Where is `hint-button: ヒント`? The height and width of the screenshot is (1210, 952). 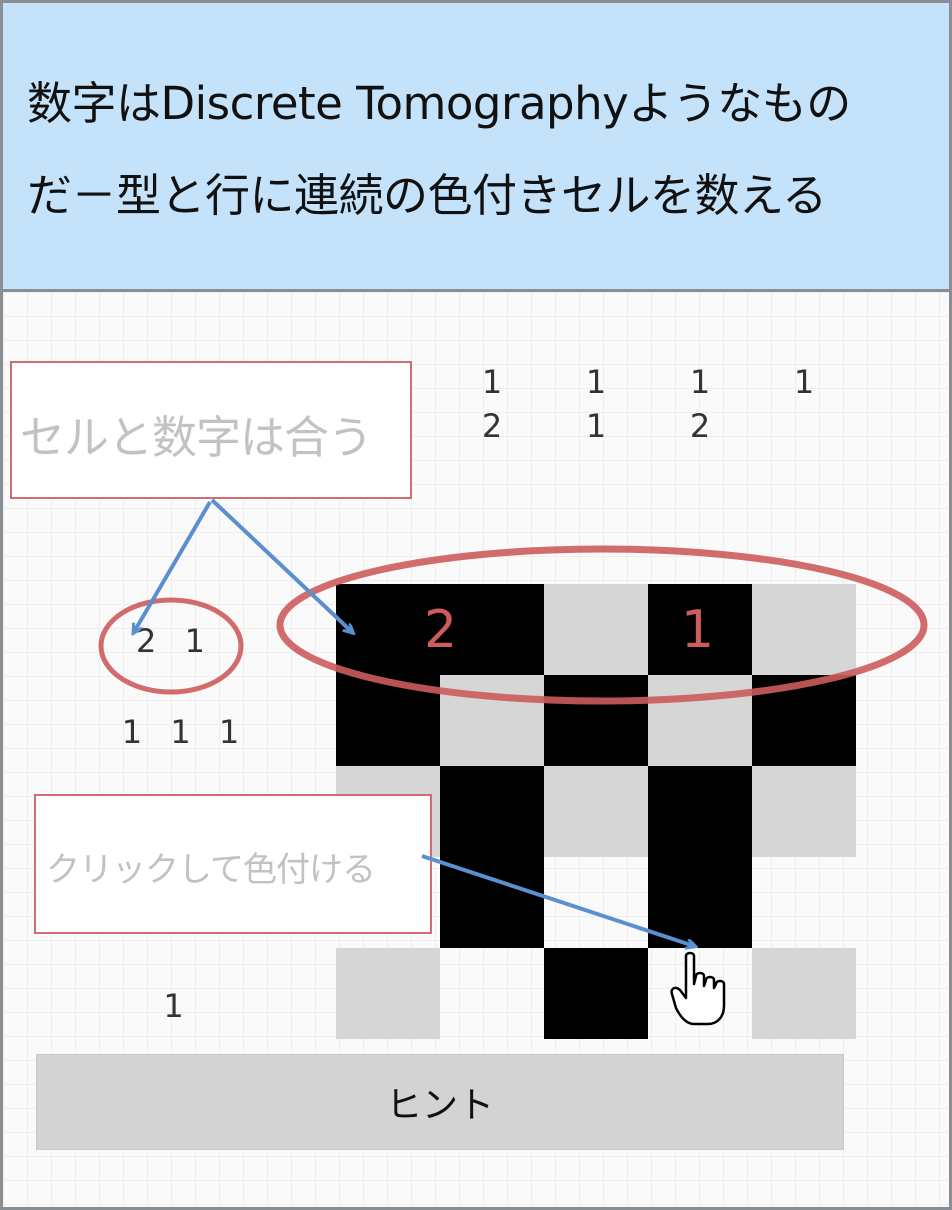 hint-button: ヒント is located at coordinates (440, 1102).